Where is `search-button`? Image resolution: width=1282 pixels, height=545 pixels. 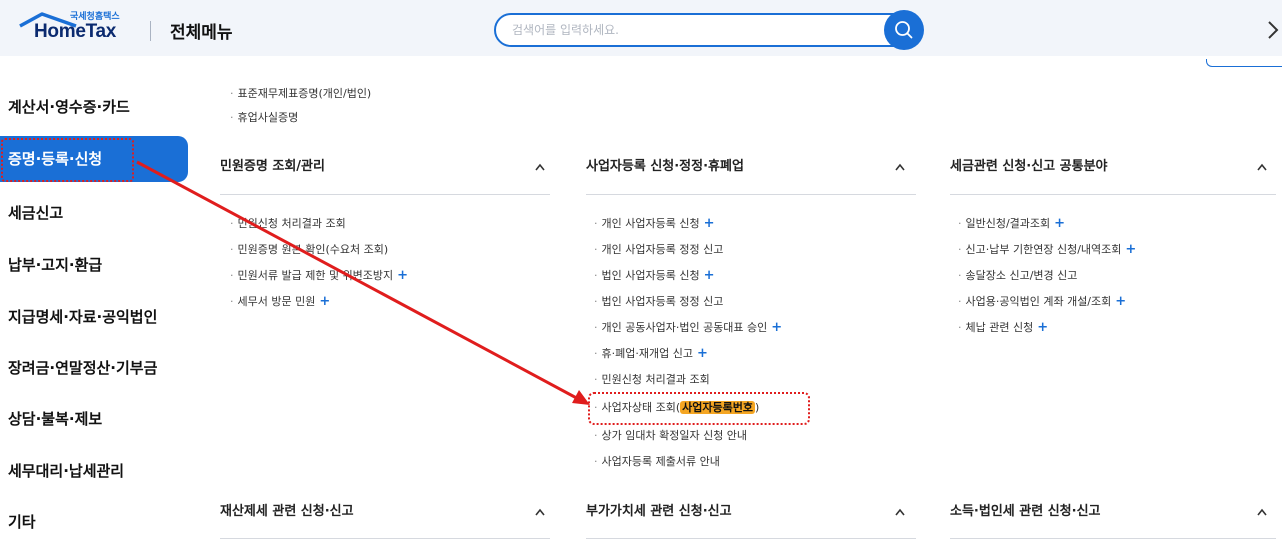 search-button is located at coordinates (904, 30).